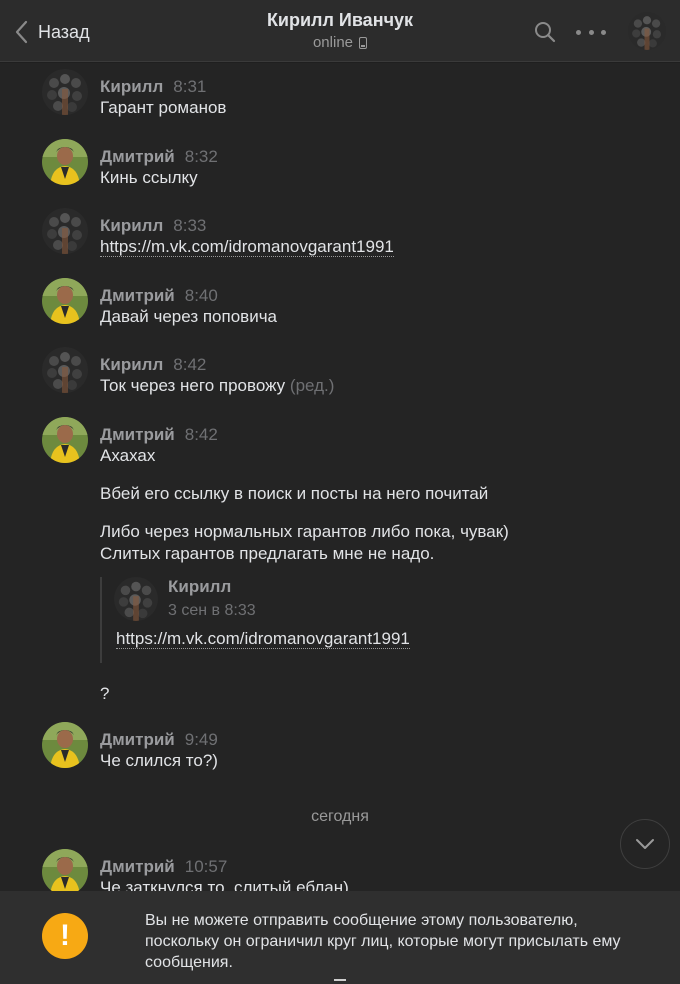  Describe the element at coordinates (247, 247) in the screenshot. I see `message-link: https://m.vk.com/idromanovgarant1991` at that location.